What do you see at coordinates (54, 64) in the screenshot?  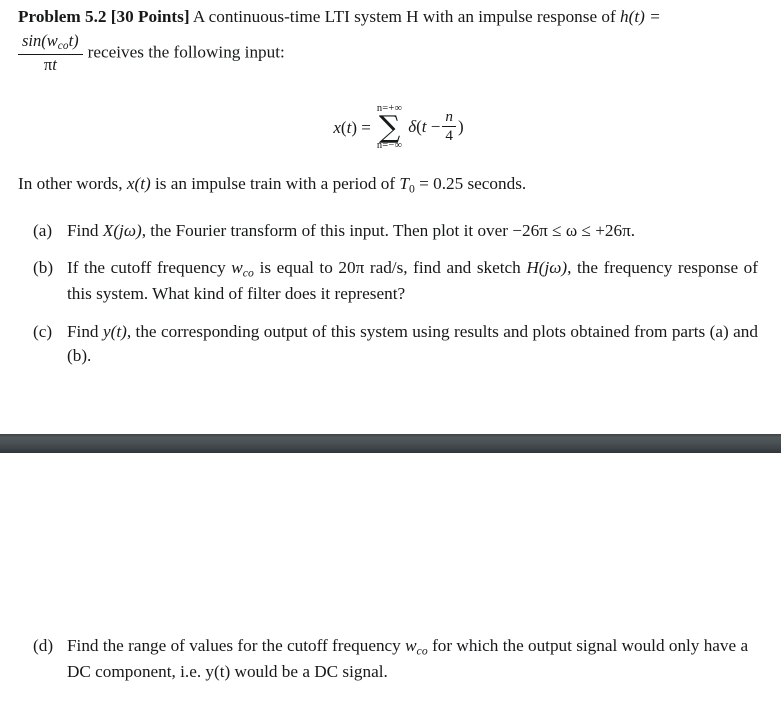 I see `t-symbol: t` at bounding box center [54, 64].